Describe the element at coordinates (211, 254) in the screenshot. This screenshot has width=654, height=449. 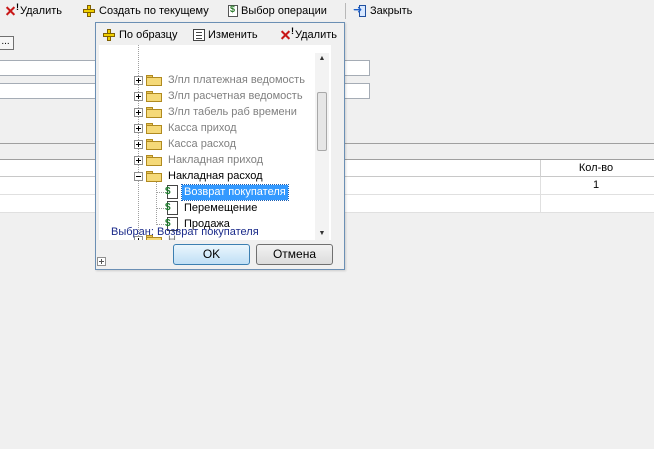
I see `ok-button: OK` at that location.